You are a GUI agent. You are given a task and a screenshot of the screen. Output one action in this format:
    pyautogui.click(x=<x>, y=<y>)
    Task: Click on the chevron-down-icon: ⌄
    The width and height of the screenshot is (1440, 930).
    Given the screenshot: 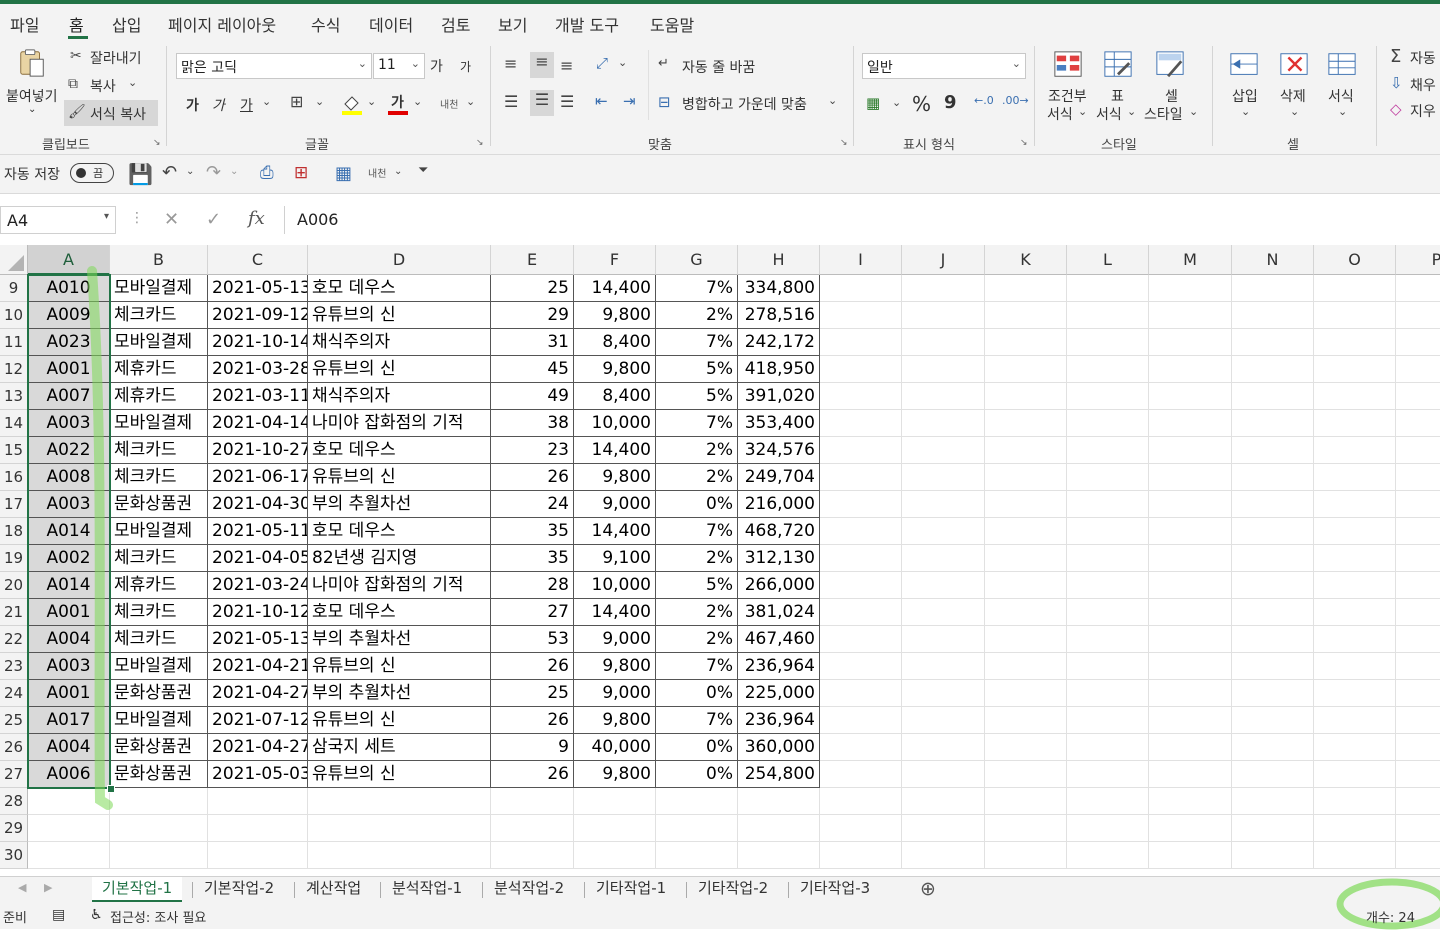 What is the action you would take?
    pyautogui.click(x=1245, y=111)
    